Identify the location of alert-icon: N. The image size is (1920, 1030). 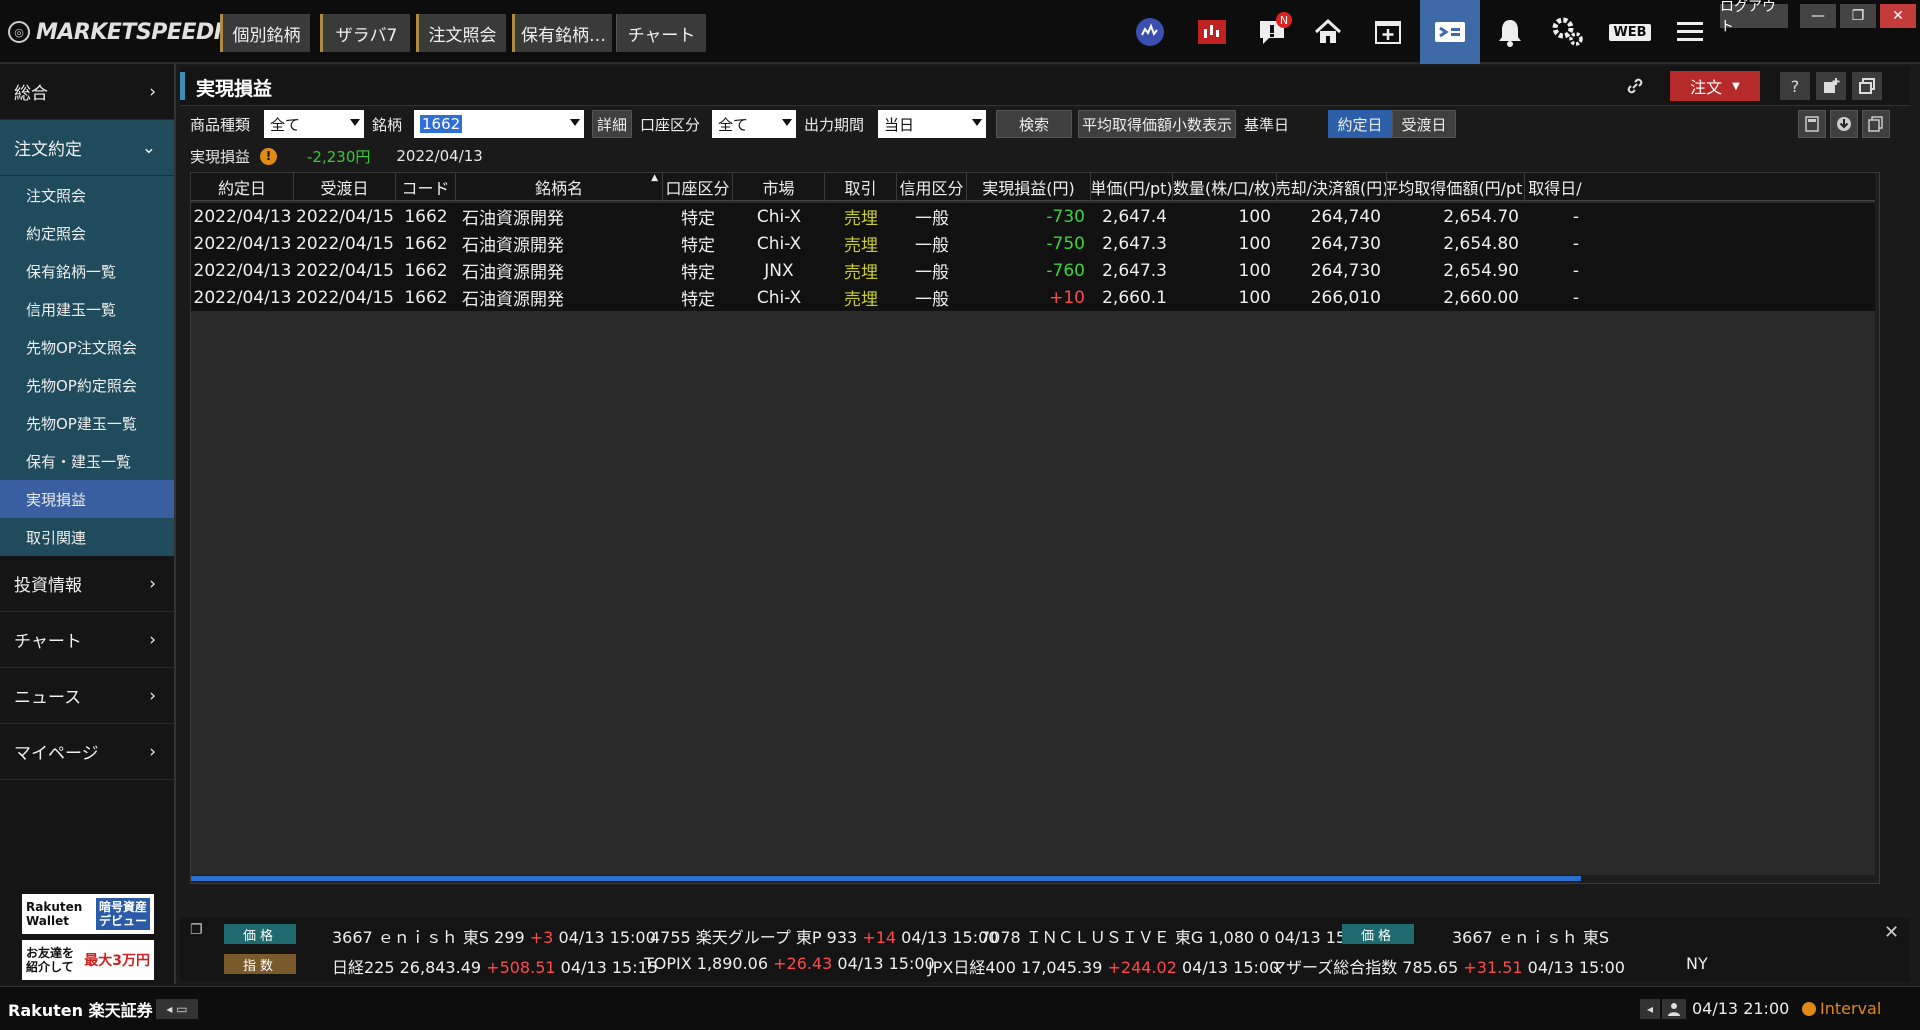
(1272, 32).